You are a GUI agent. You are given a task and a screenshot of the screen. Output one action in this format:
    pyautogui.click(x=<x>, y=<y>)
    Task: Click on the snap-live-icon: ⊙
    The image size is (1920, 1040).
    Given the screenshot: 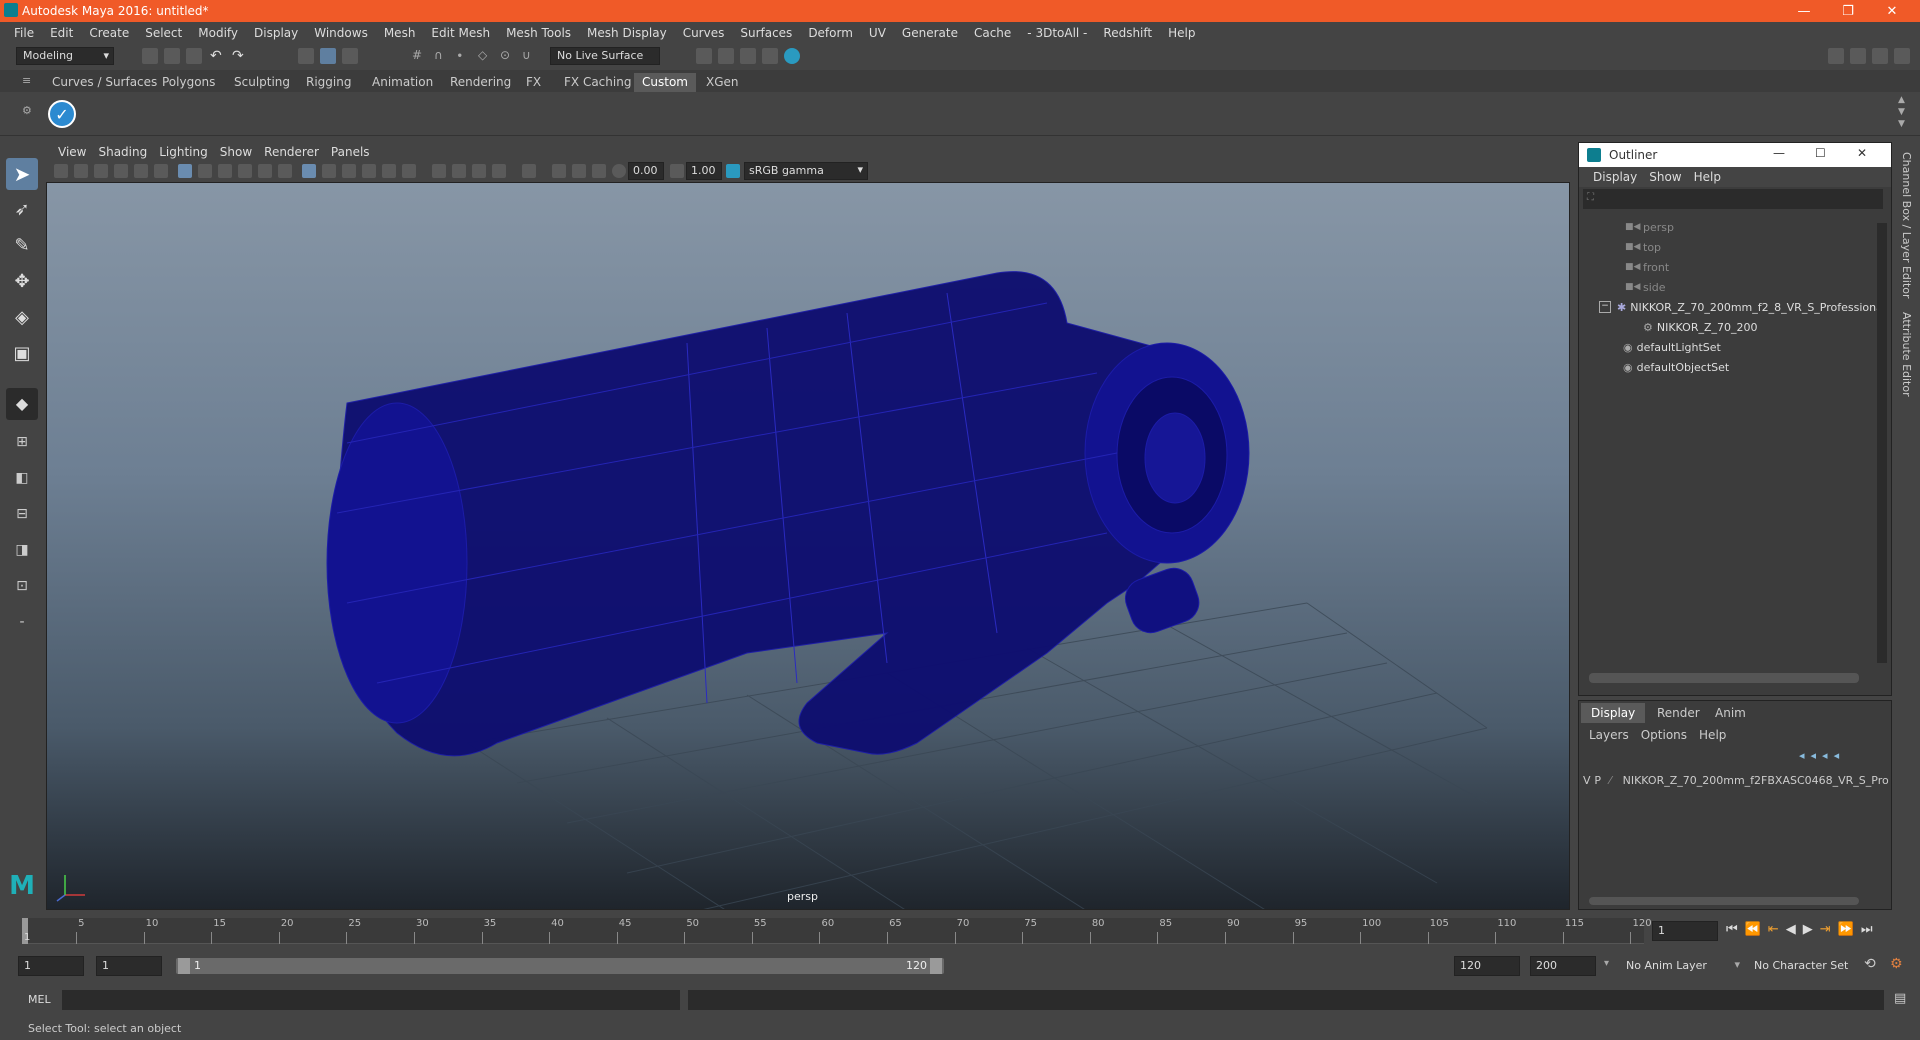 What is the action you would take?
    pyautogui.click(x=508, y=56)
    